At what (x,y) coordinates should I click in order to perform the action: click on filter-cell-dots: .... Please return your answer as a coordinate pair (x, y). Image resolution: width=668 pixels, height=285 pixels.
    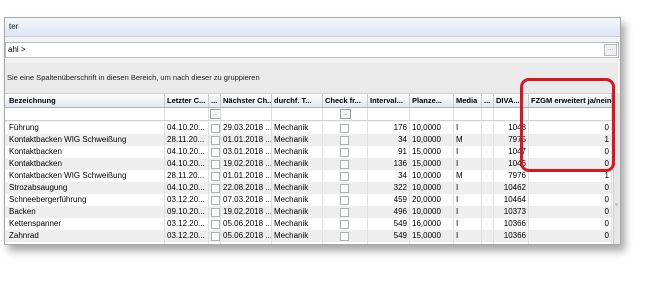
    Looking at the image, I should click on (215, 114).